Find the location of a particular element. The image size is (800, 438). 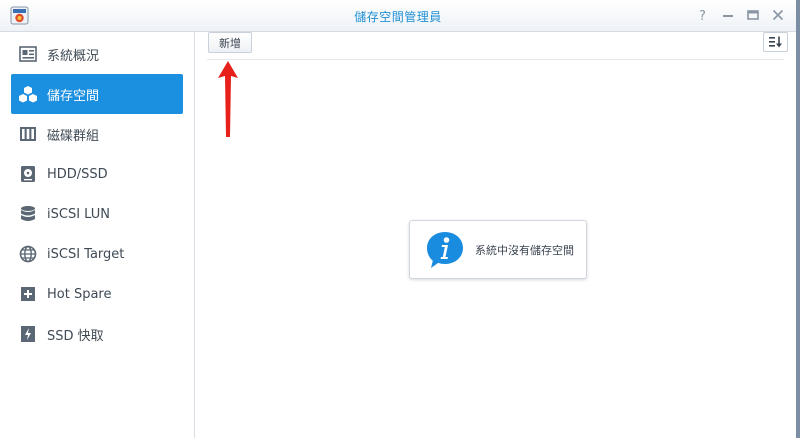

sidebar-item-label: Hot Spare is located at coordinates (79, 294).